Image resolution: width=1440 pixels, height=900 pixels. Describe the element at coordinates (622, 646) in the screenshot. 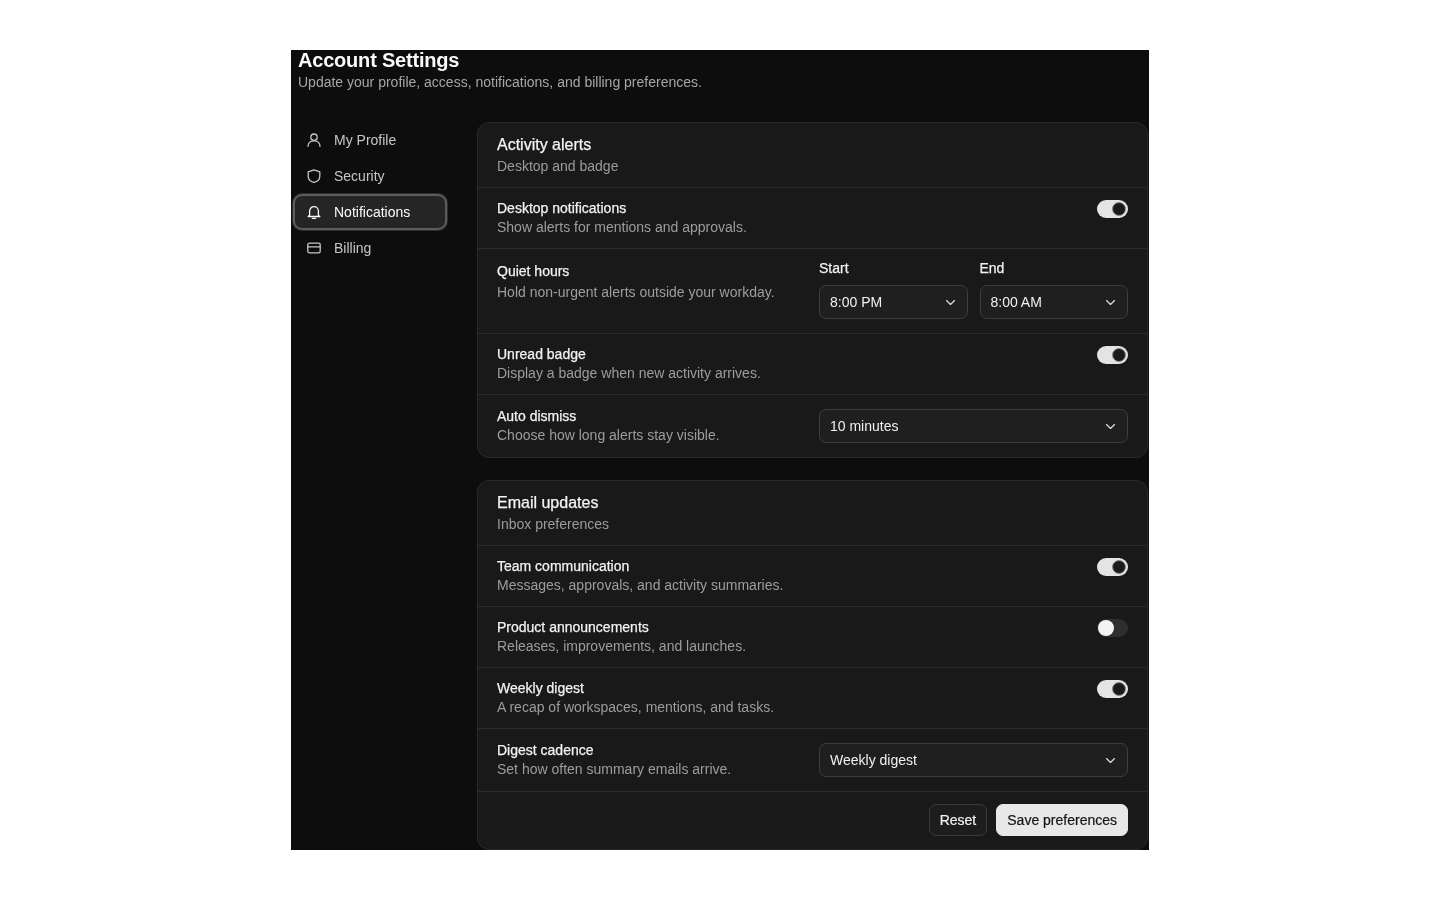

I see `setting-description: Releases, improvements, and launches.` at that location.